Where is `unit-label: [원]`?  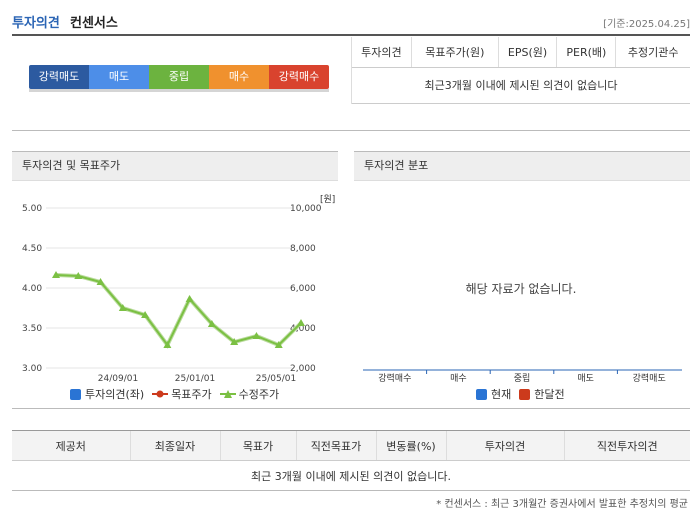 unit-label: [원] is located at coordinates (327, 199).